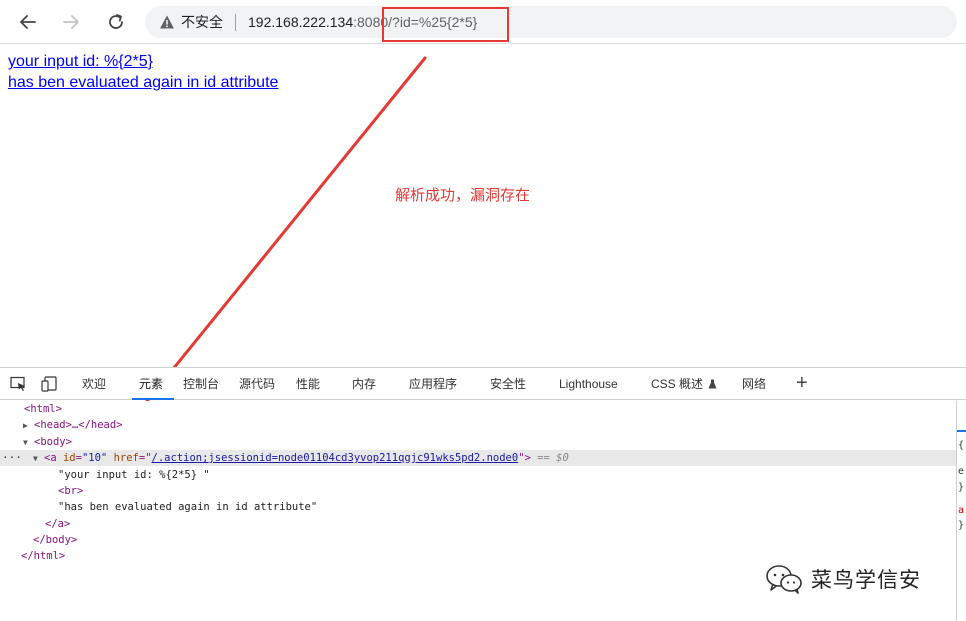 This screenshot has width=966, height=621. I want to click on body-close-tag: </body>, so click(55, 540).